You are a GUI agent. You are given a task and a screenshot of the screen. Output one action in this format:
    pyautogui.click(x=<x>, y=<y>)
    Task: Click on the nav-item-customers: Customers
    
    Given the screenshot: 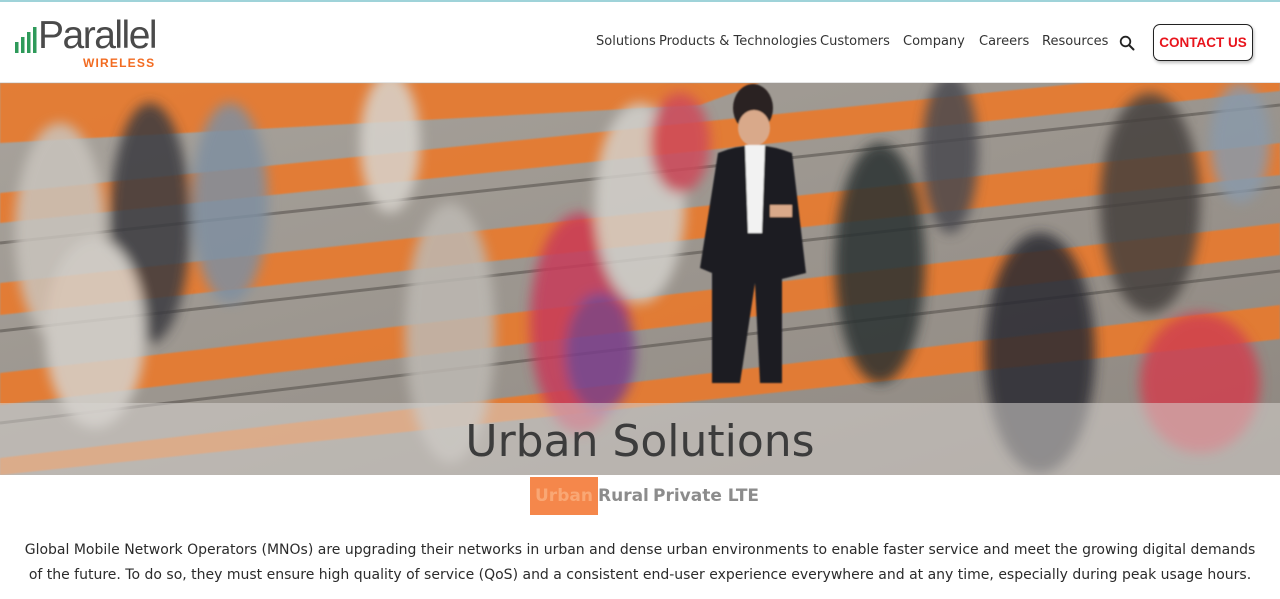 What is the action you would take?
    pyautogui.click(x=855, y=41)
    